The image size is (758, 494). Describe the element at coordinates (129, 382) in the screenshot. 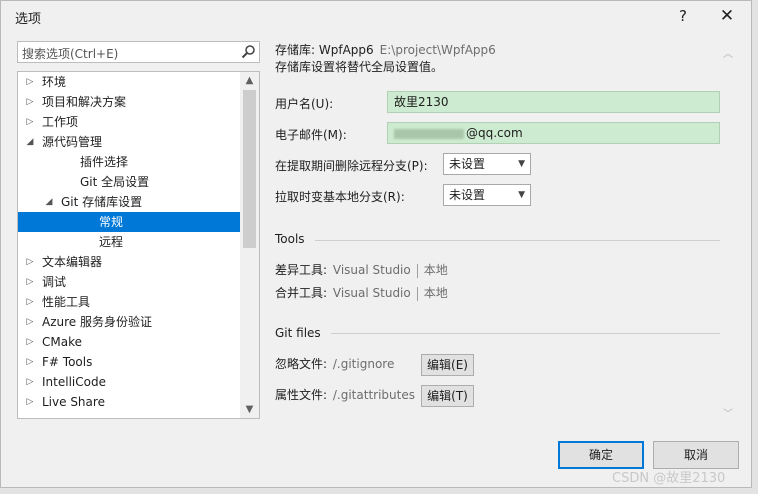

I see `tree-item: ▷ IntelliCode` at that location.